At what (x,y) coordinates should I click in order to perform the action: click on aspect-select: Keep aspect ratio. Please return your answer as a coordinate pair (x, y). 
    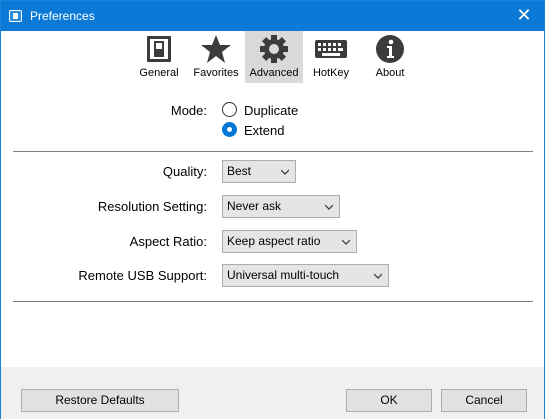
    Looking at the image, I should click on (289, 241).